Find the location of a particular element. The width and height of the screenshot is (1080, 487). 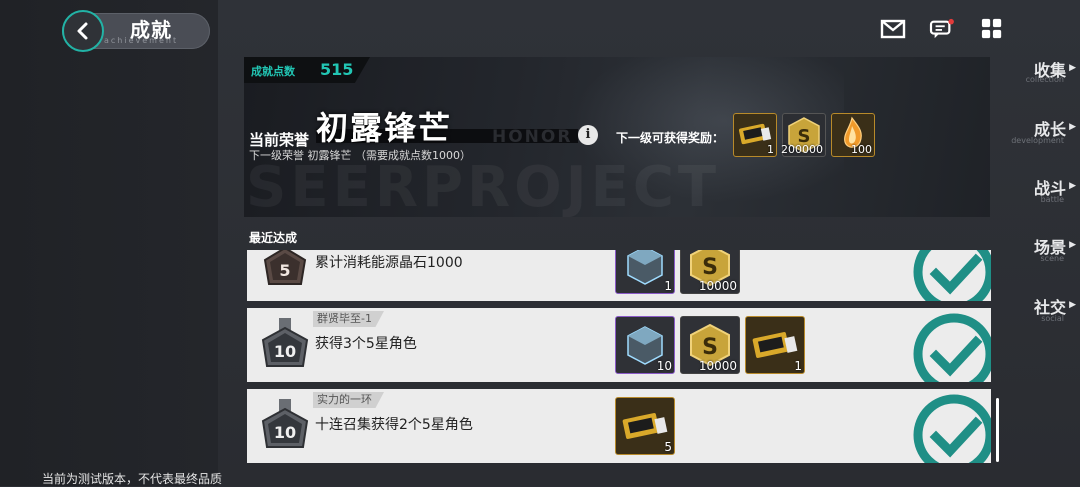

current-honor-name: 初露锋芒 is located at coordinates (384, 128).